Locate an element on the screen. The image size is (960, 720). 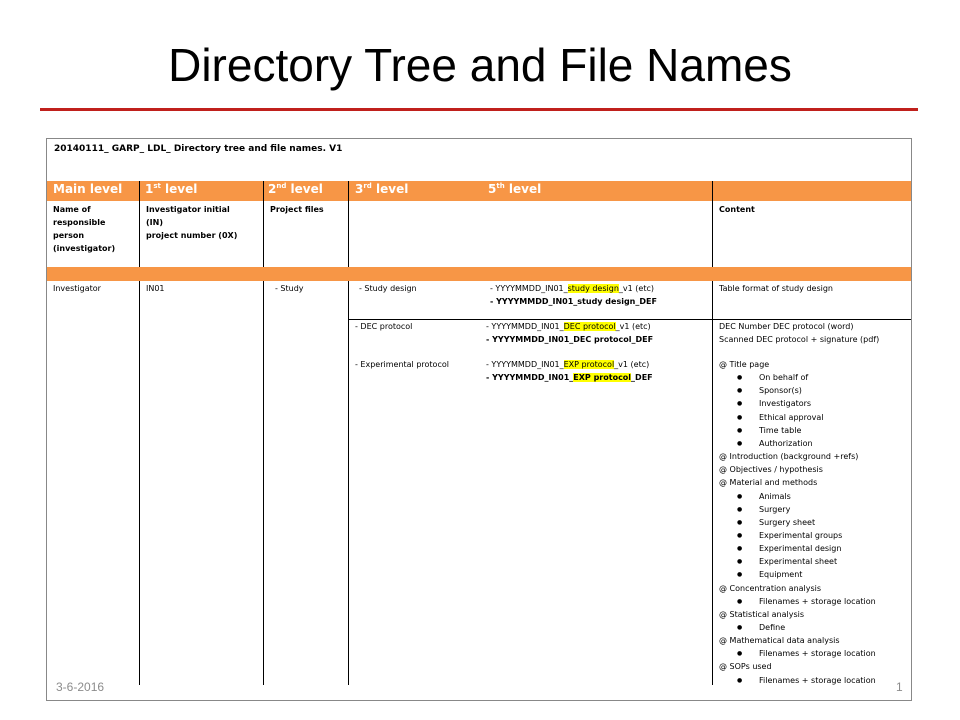
content-bullet-text: Ethical approval is located at coordinates (791, 417).